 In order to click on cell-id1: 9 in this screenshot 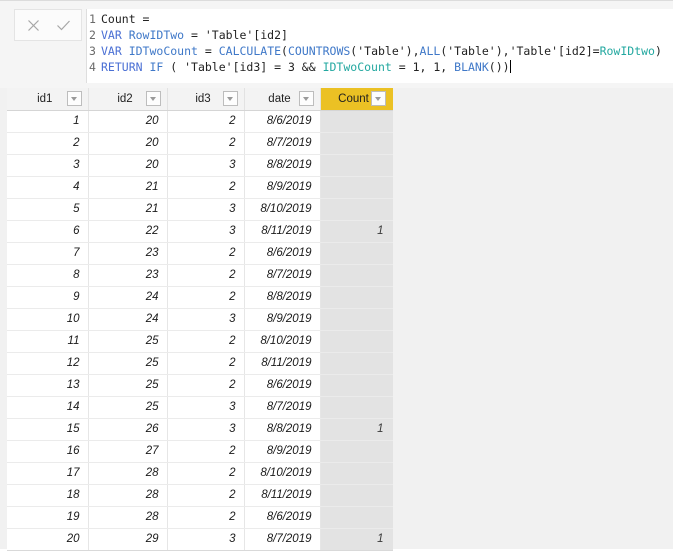, I will do `click(48, 297)`.